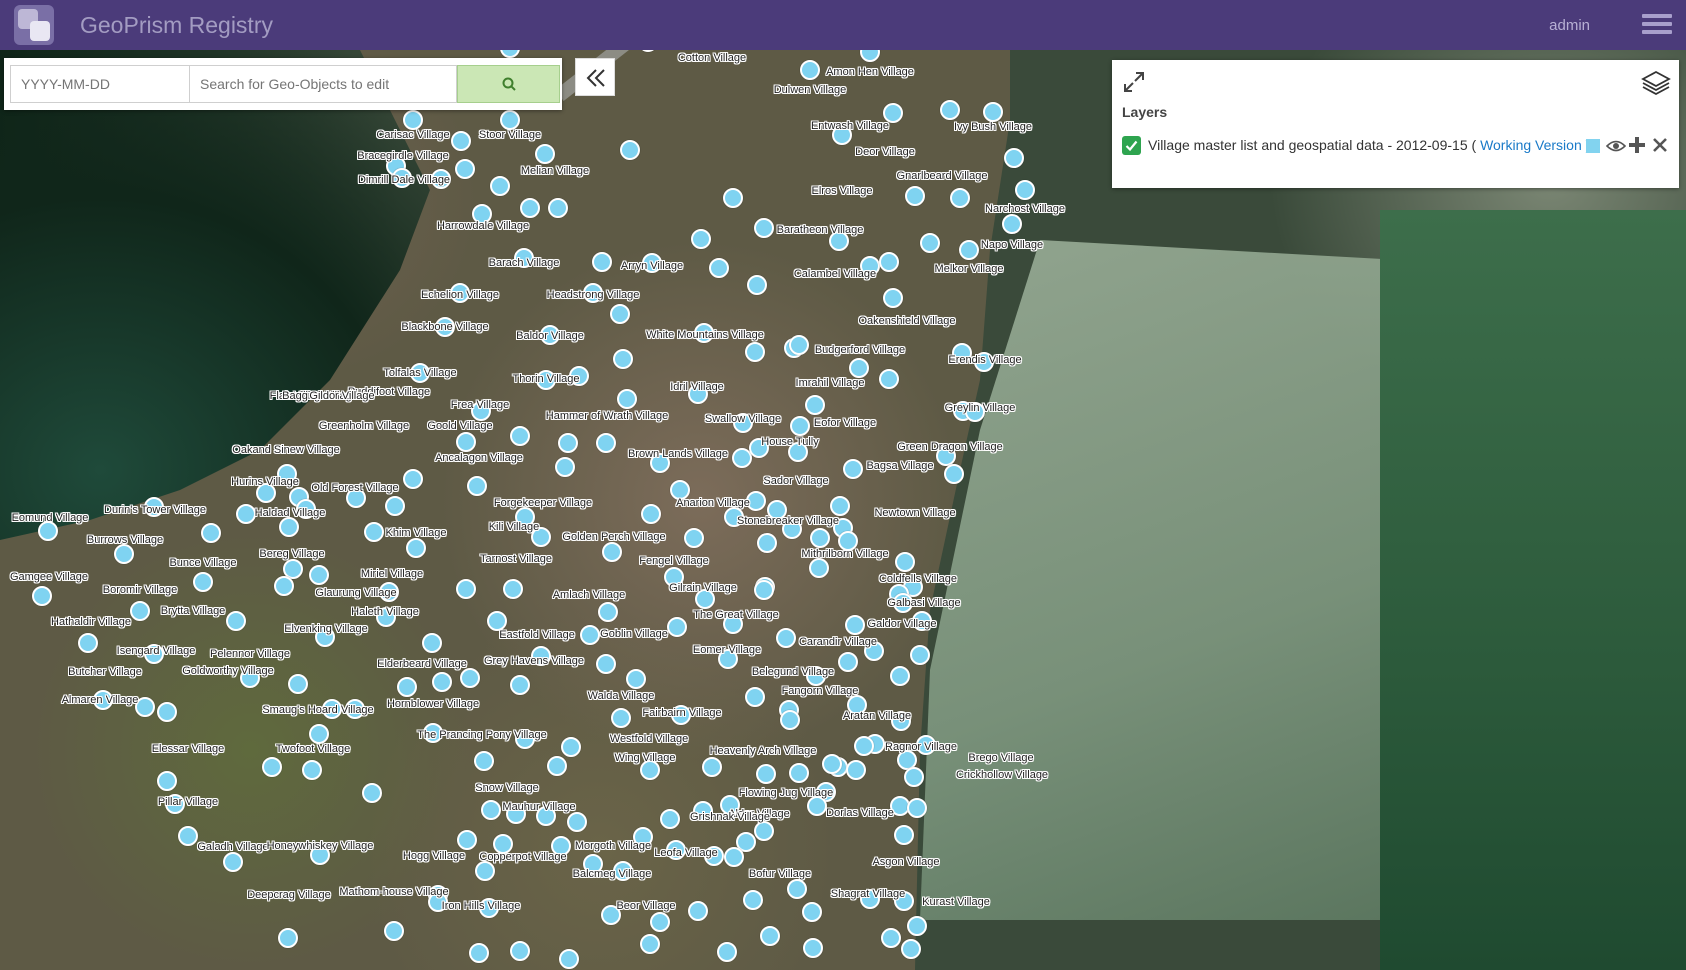 The width and height of the screenshot is (1686, 970). I want to click on close-icon, so click(1660, 145).